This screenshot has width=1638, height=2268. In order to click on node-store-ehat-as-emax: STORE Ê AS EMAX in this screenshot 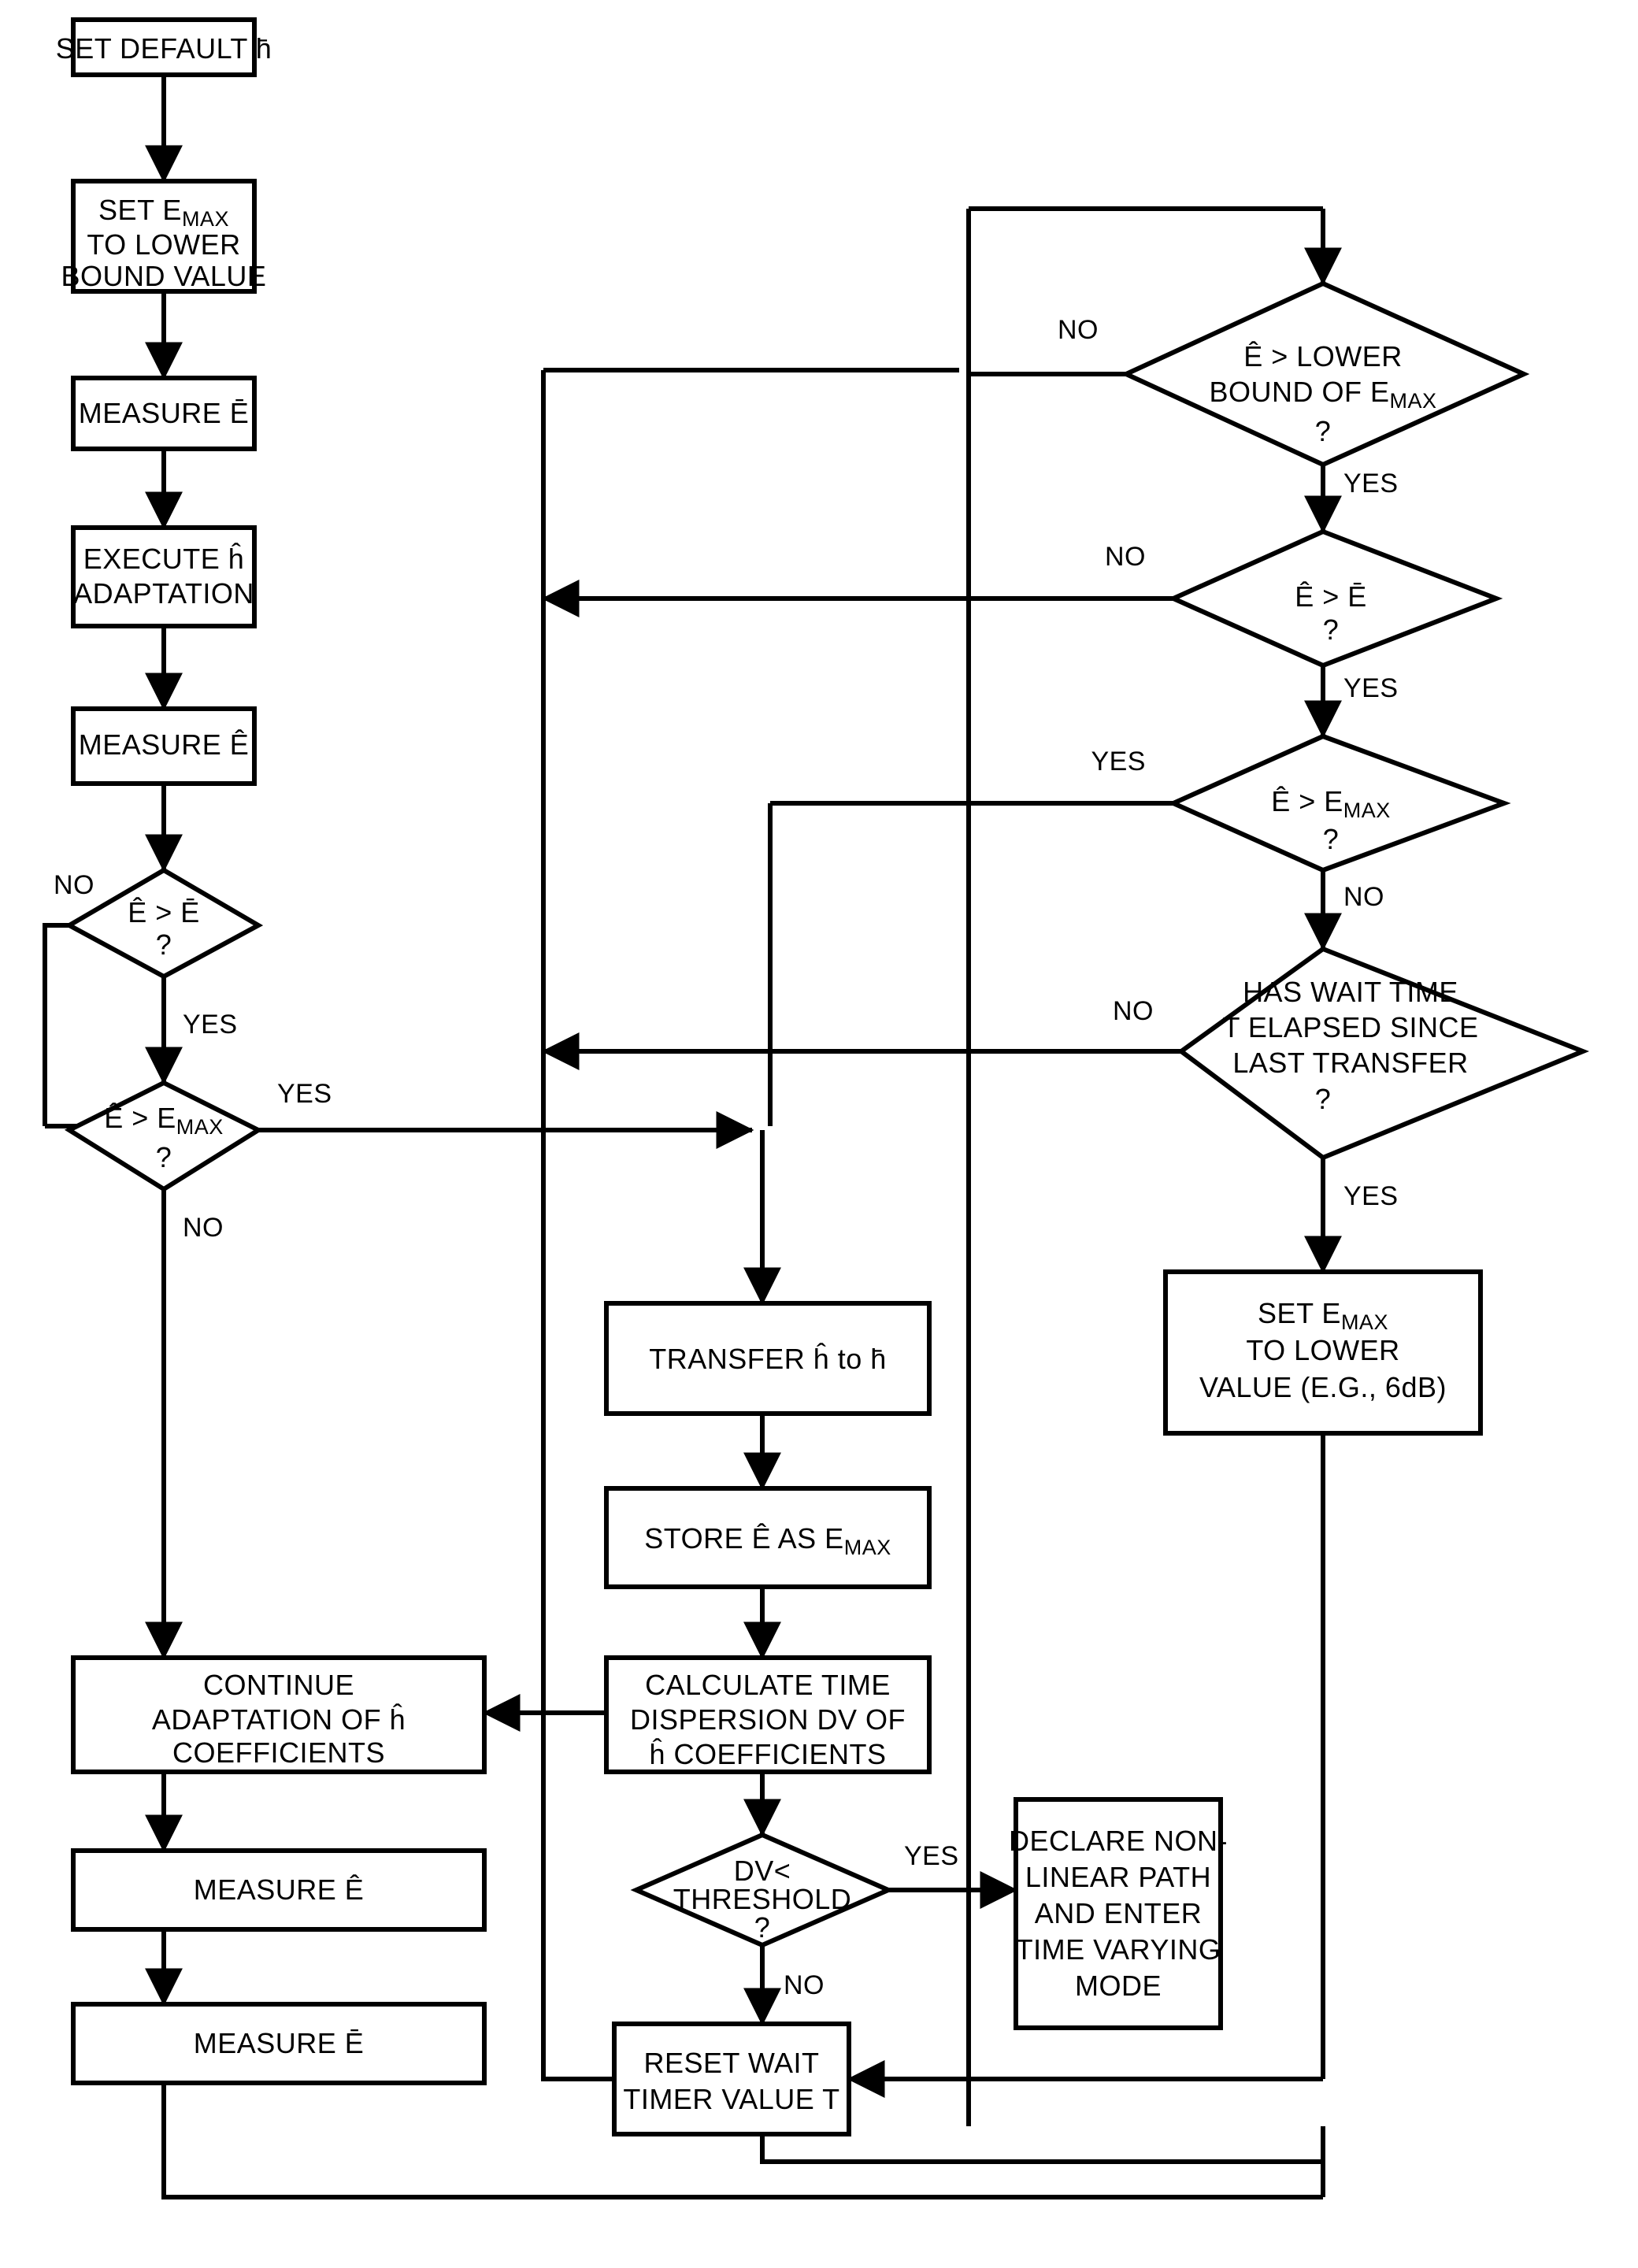, I will do `click(768, 1537)`.